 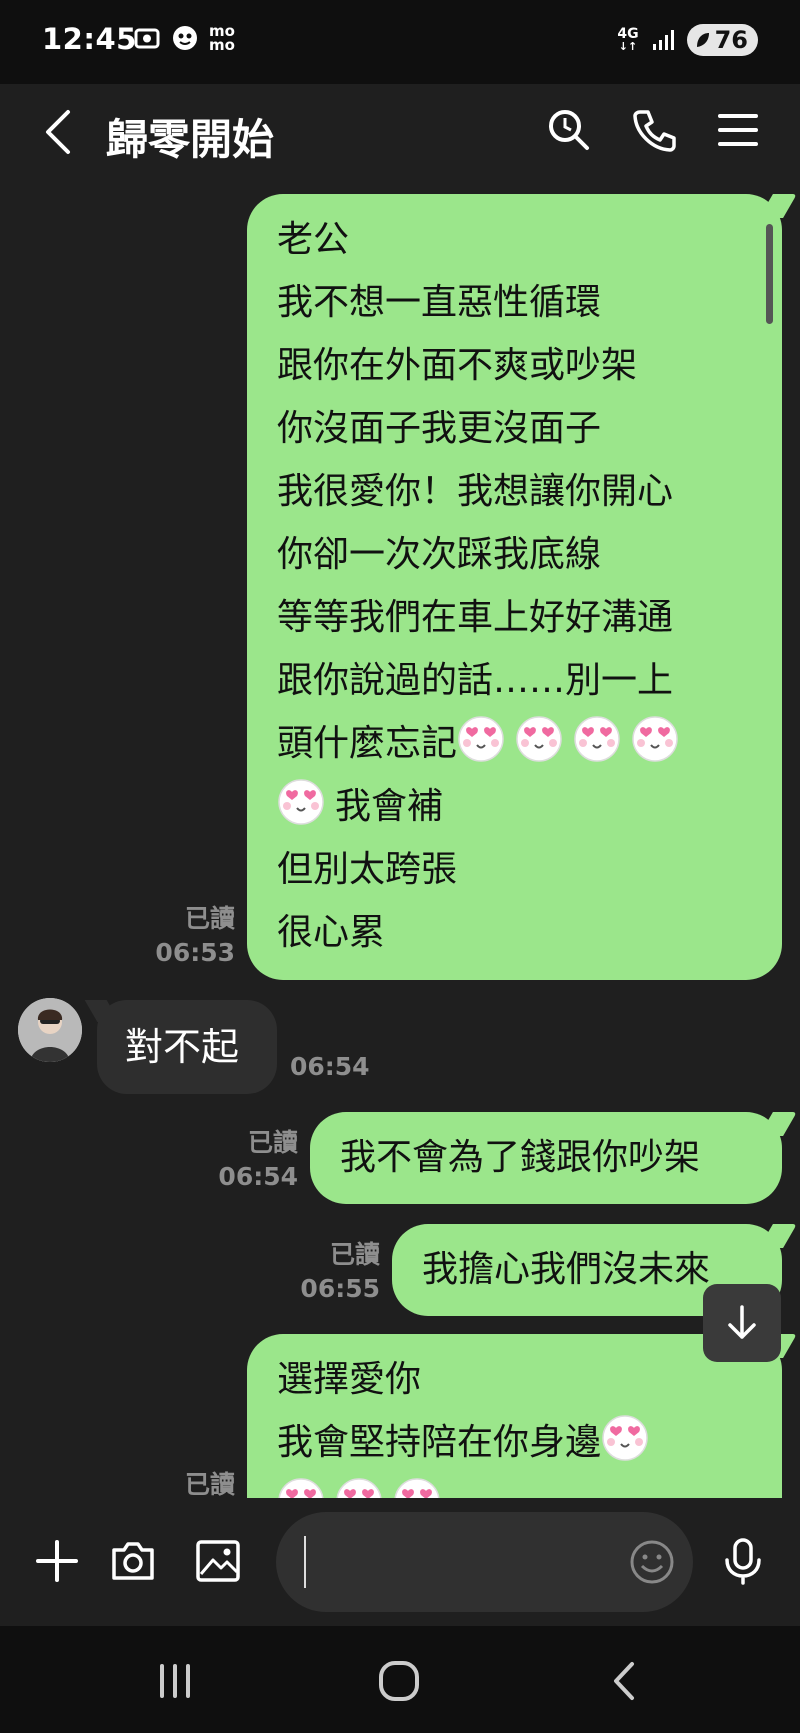 What do you see at coordinates (520, 1157) in the screenshot?
I see `message-text: 我不會為了錢跟你吵架` at bounding box center [520, 1157].